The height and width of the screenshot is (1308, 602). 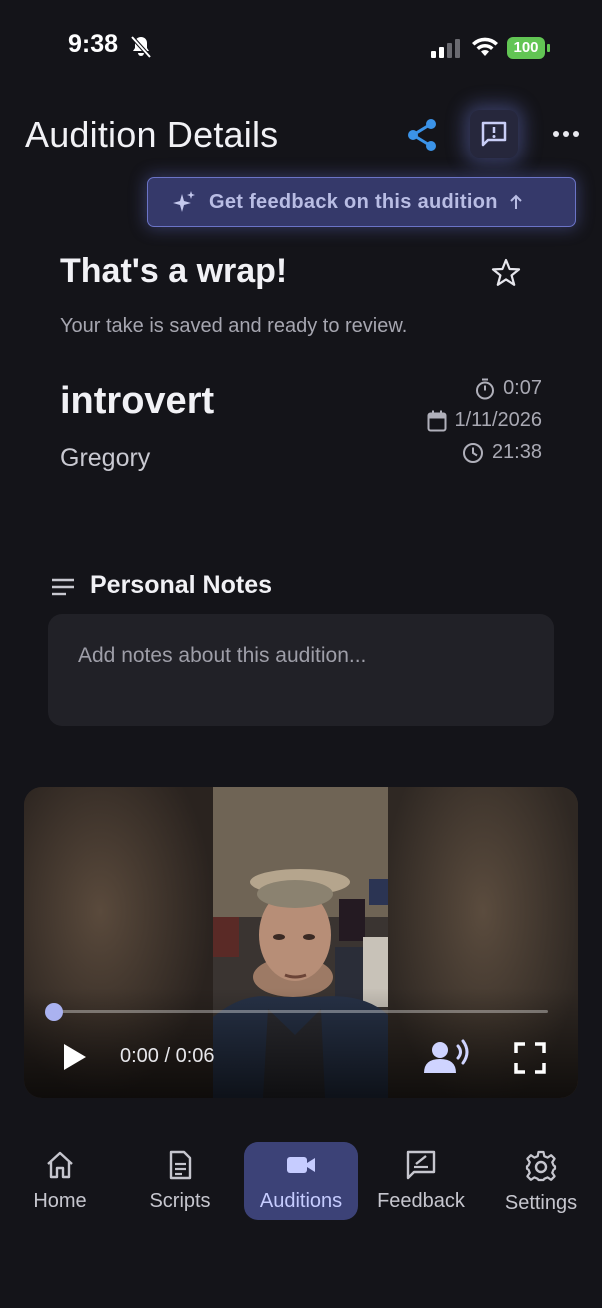 I want to click on time-row: 21:38, so click(x=502, y=452).